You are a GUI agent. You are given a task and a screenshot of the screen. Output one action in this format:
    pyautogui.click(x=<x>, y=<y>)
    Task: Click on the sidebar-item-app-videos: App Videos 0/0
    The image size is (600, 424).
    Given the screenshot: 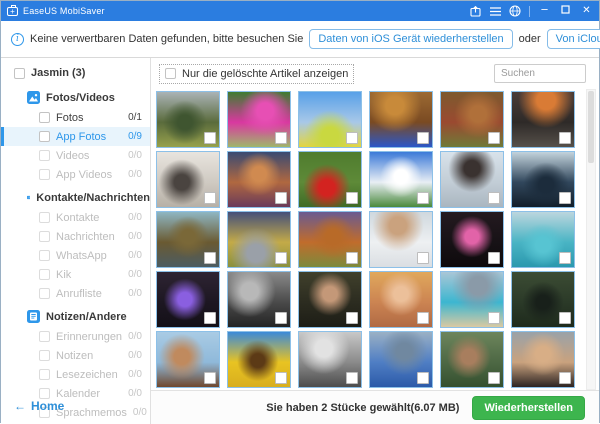 What is the action you would take?
    pyautogui.click(x=75, y=174)
    